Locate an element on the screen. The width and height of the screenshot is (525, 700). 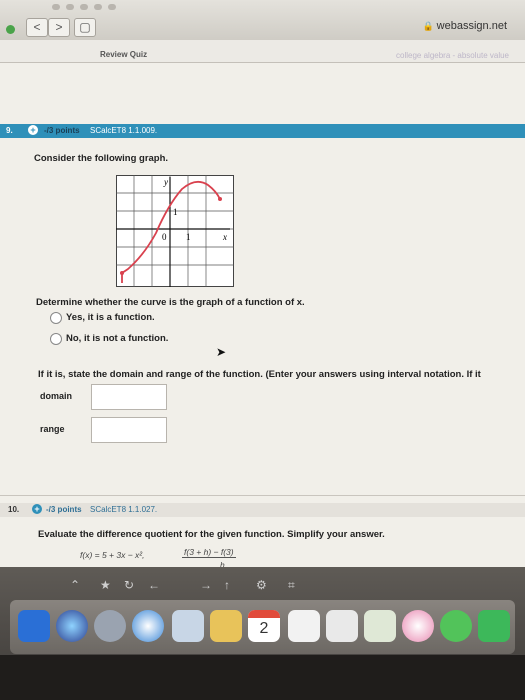
laptop-bezel is located at coordinates (262, 677).